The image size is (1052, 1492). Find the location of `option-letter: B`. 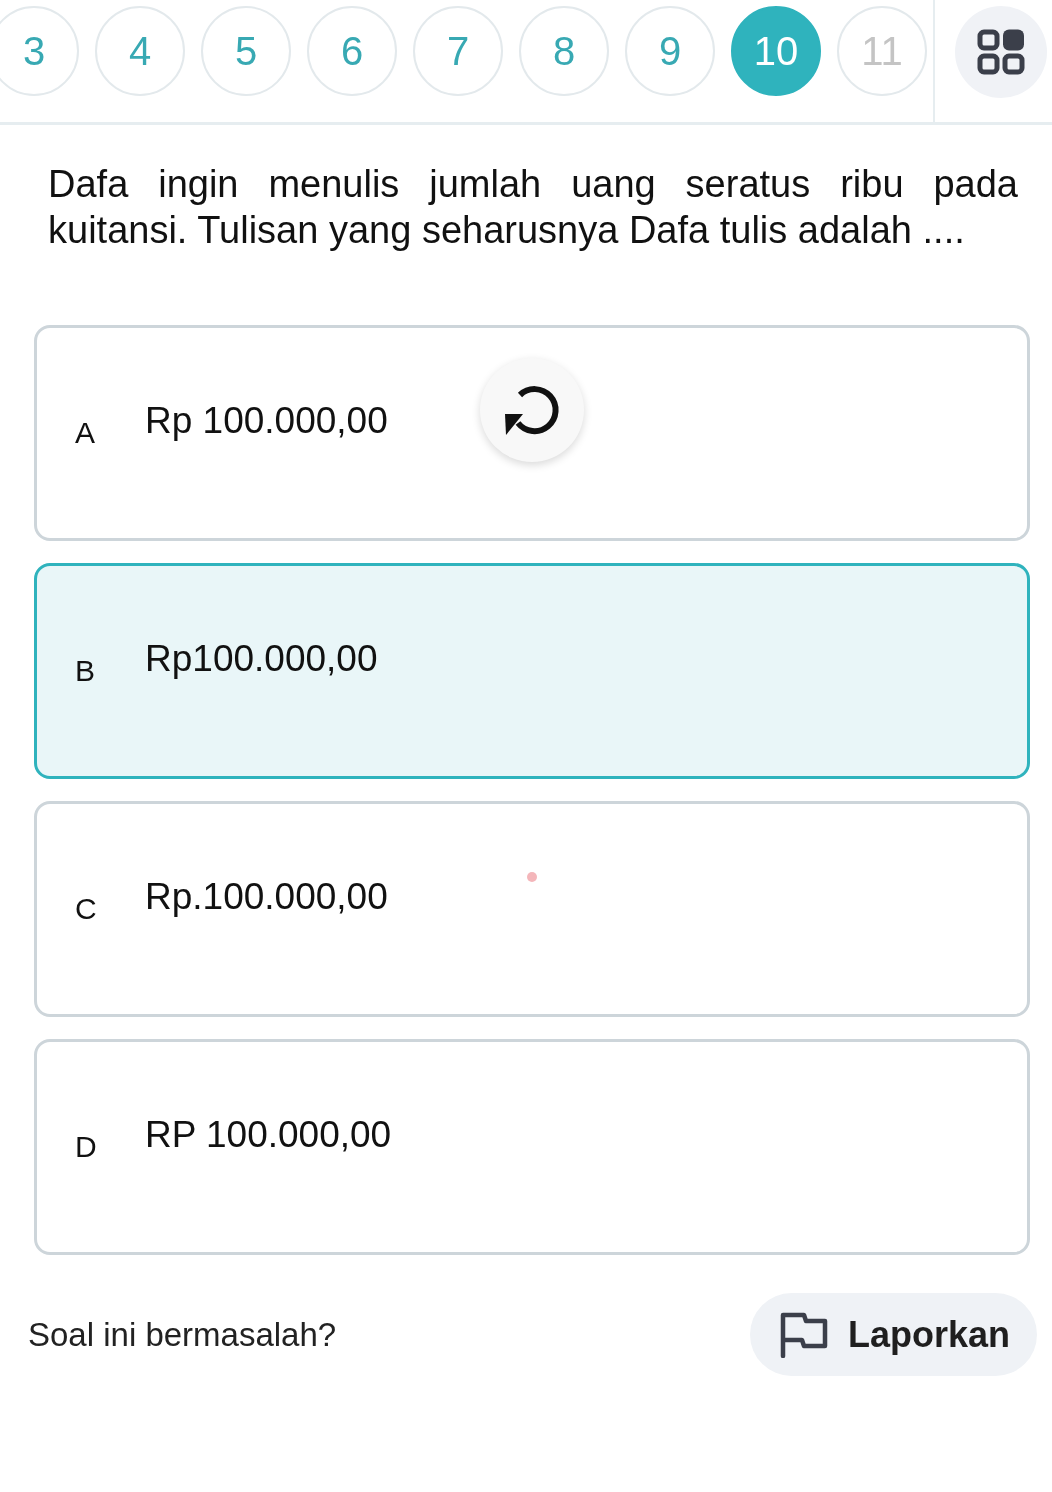

option-letter: B is located at coordinates (85, 671).